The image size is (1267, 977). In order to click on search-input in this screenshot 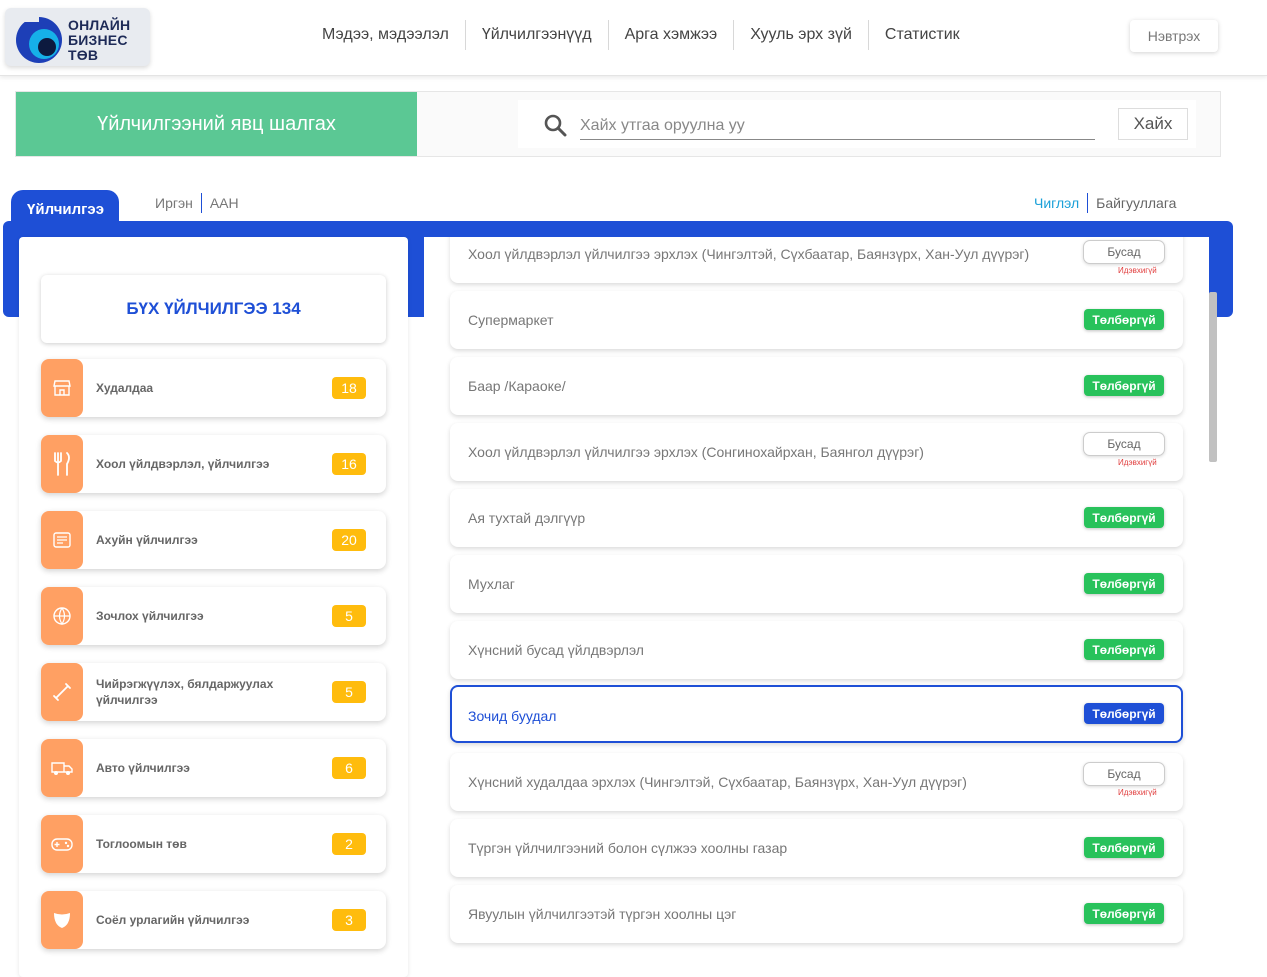, I will do `click(837, 126)`.